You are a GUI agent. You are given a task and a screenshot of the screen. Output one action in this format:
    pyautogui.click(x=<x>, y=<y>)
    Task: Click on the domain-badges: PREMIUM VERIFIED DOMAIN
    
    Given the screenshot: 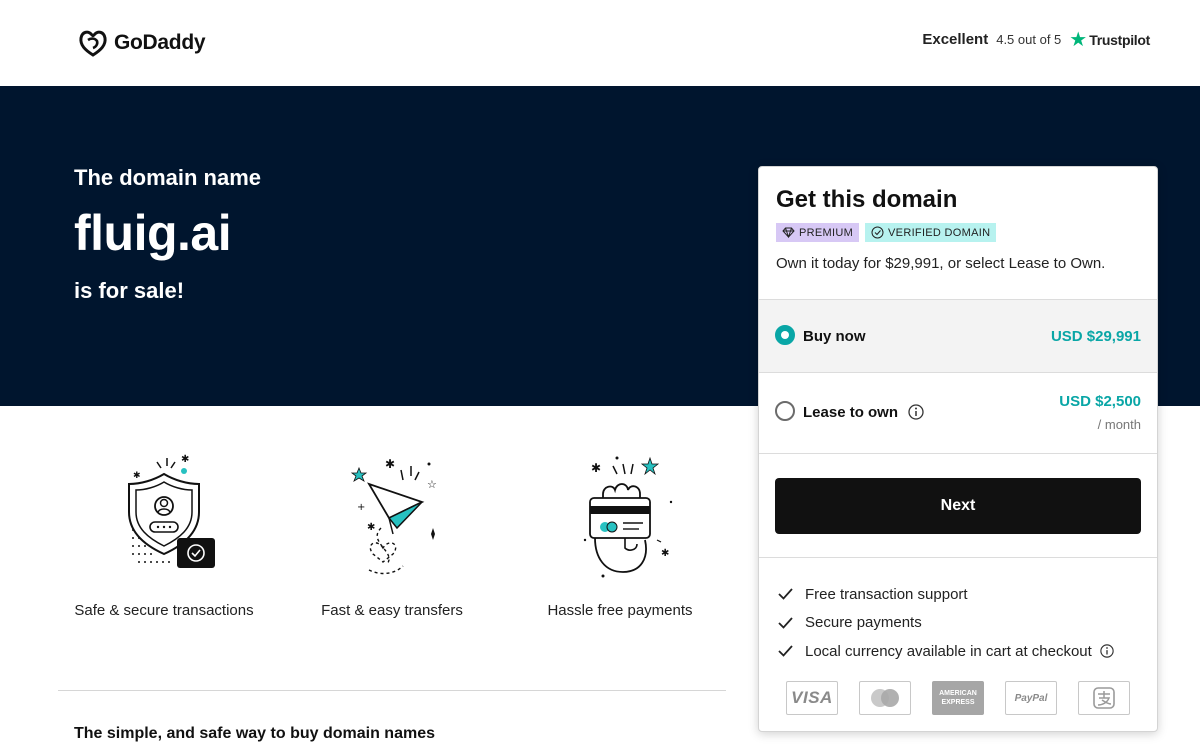 What is the action you would take?
    pyautogui.click(x=886, y=232)
    